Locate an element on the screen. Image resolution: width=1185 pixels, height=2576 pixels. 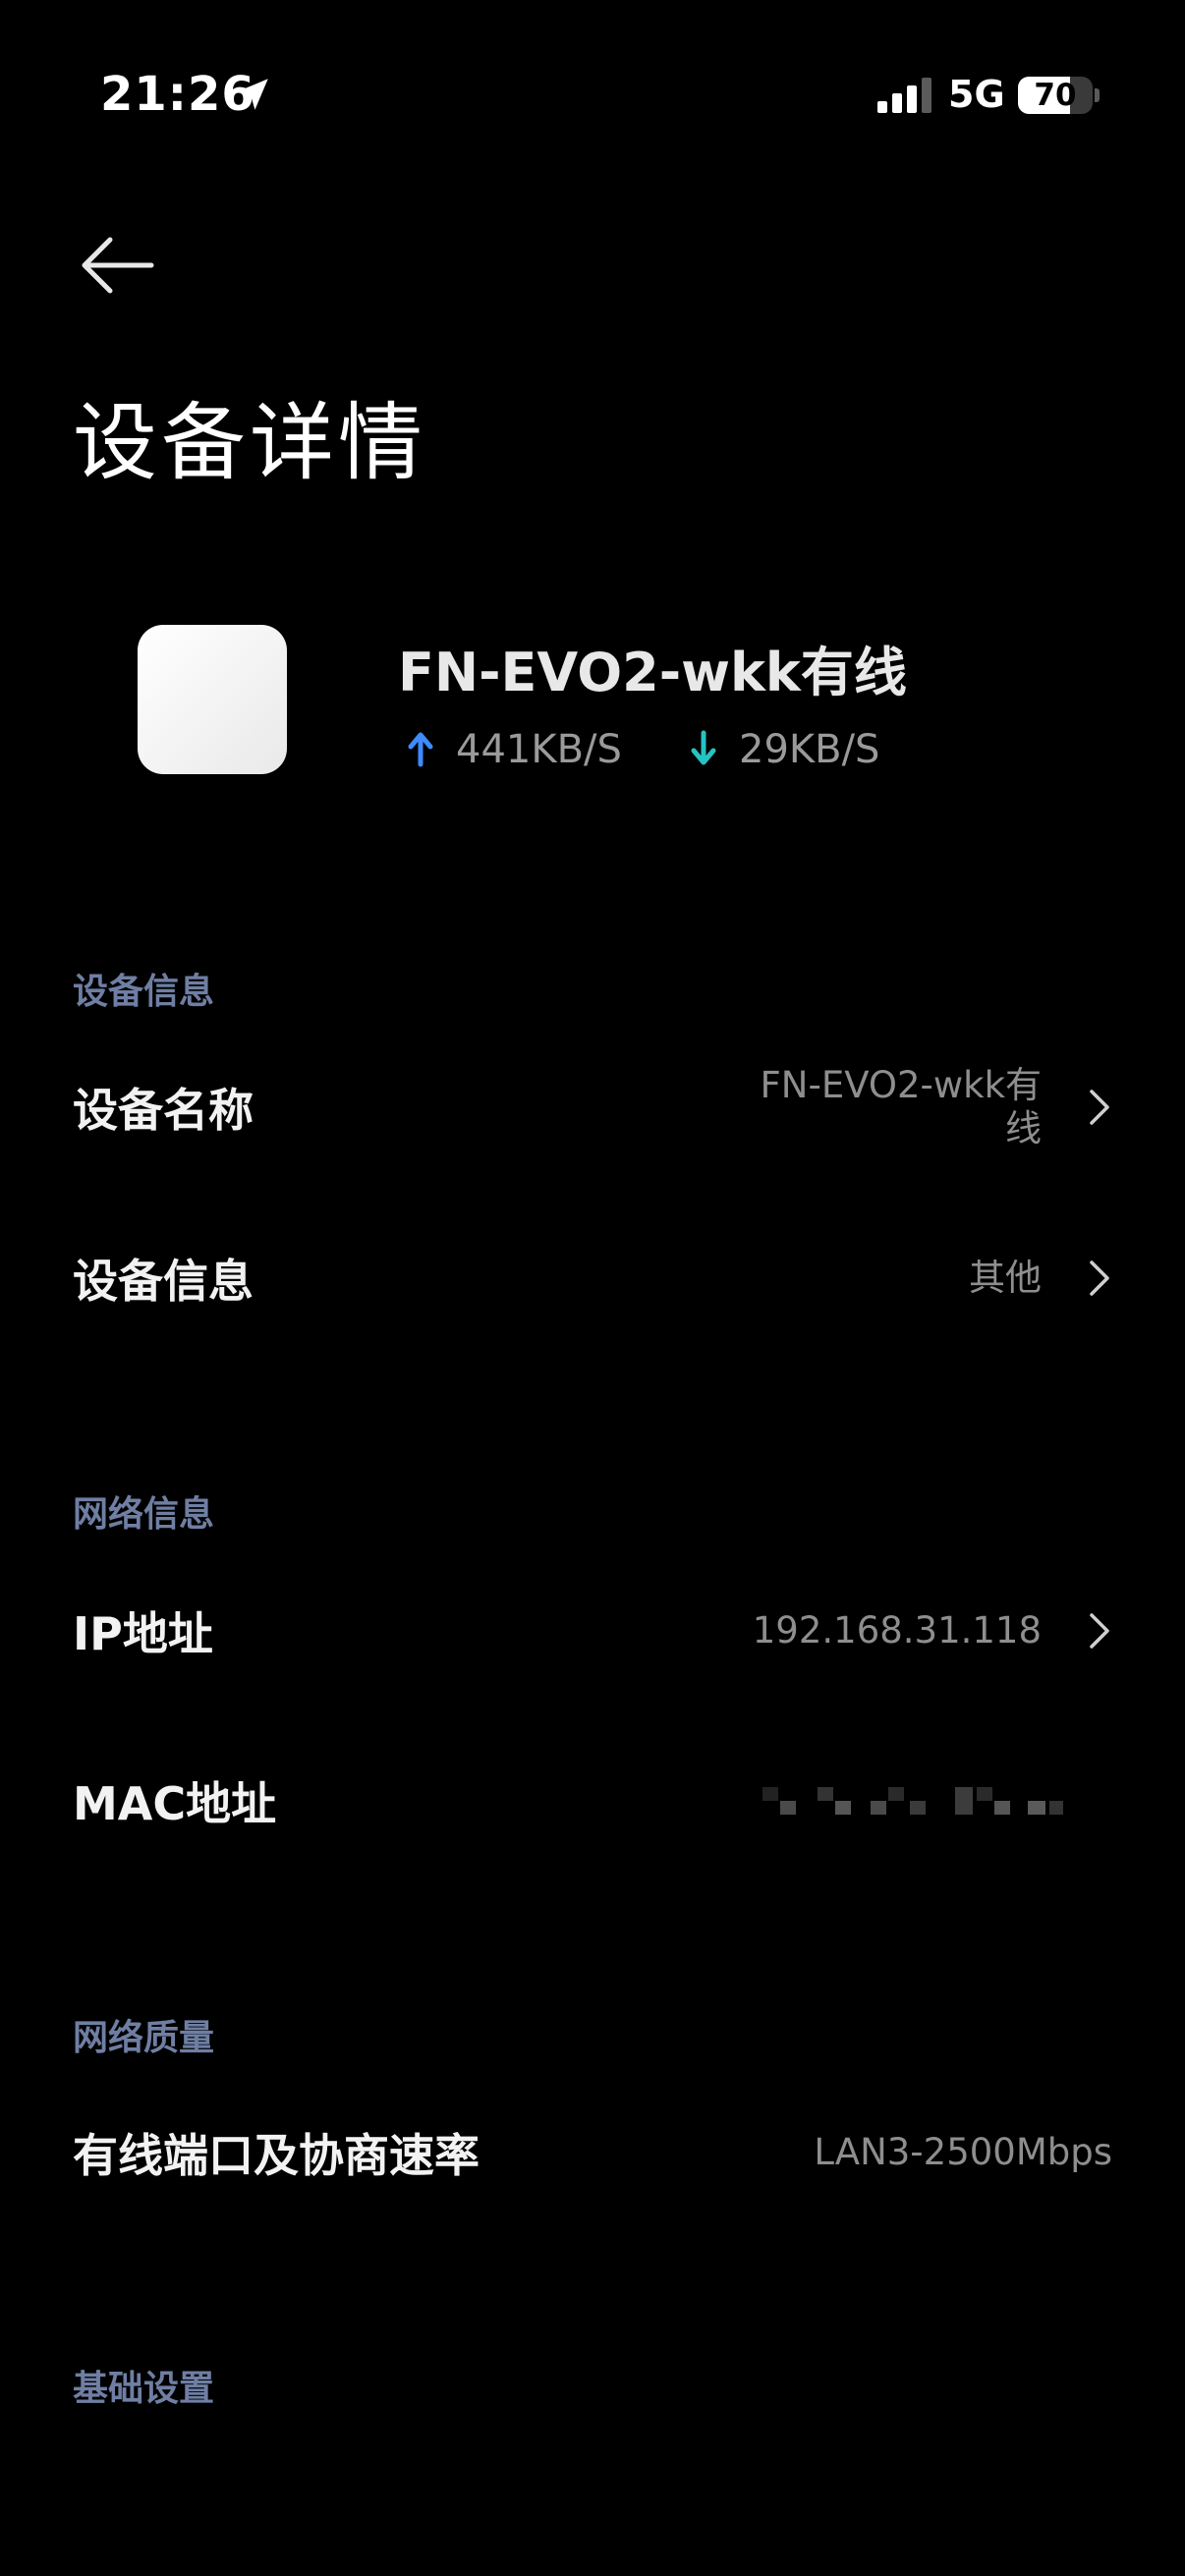
battery-icon: 70 is located at coordinates (1056, 95).